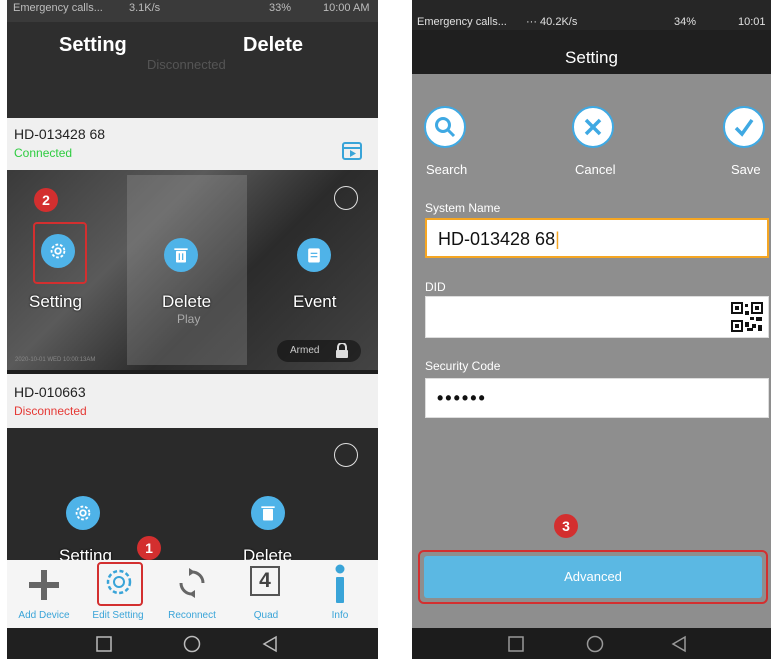  Describe the element at coordinates (463, 208) in the screenshot. I see `system-name-label: System Name` at that location.